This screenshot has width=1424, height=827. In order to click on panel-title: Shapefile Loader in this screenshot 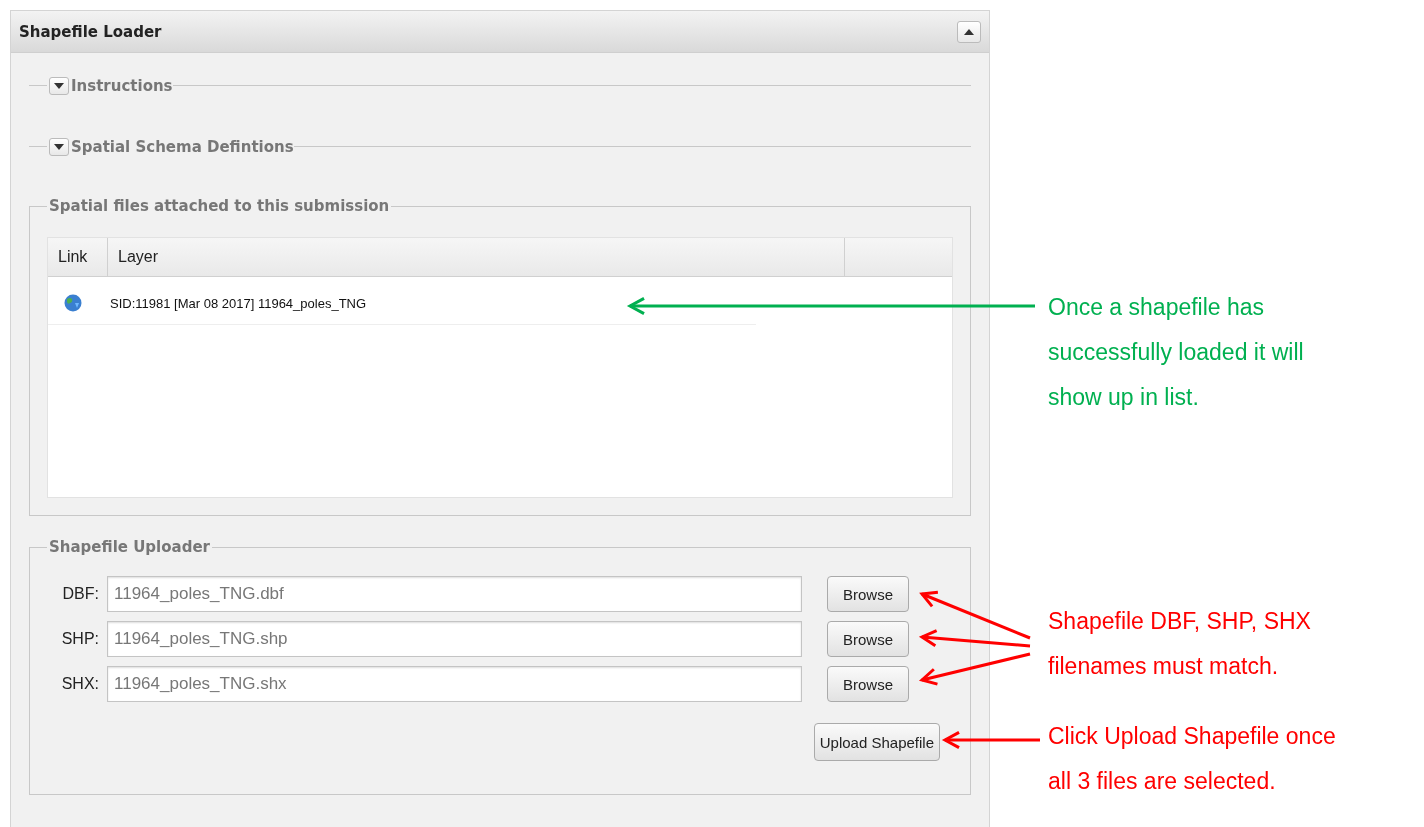, I will do `click(90, 31)`.